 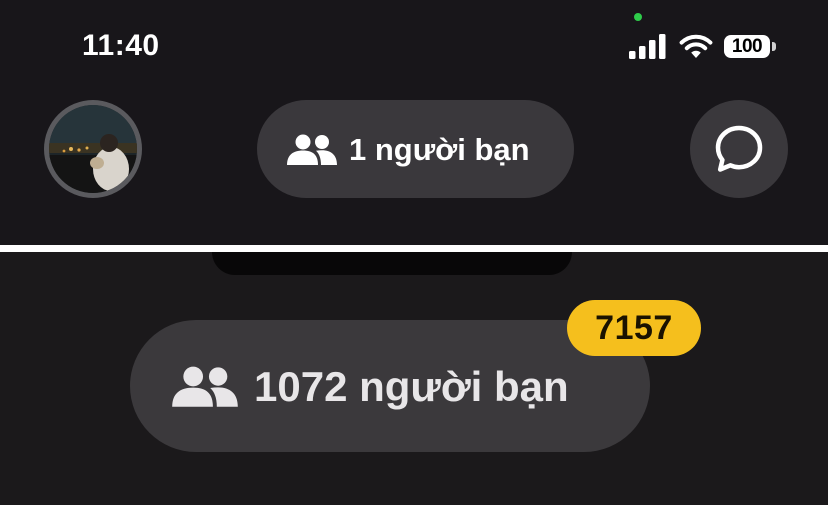 I want to click on panel-divider, so click(x=414, y=248).